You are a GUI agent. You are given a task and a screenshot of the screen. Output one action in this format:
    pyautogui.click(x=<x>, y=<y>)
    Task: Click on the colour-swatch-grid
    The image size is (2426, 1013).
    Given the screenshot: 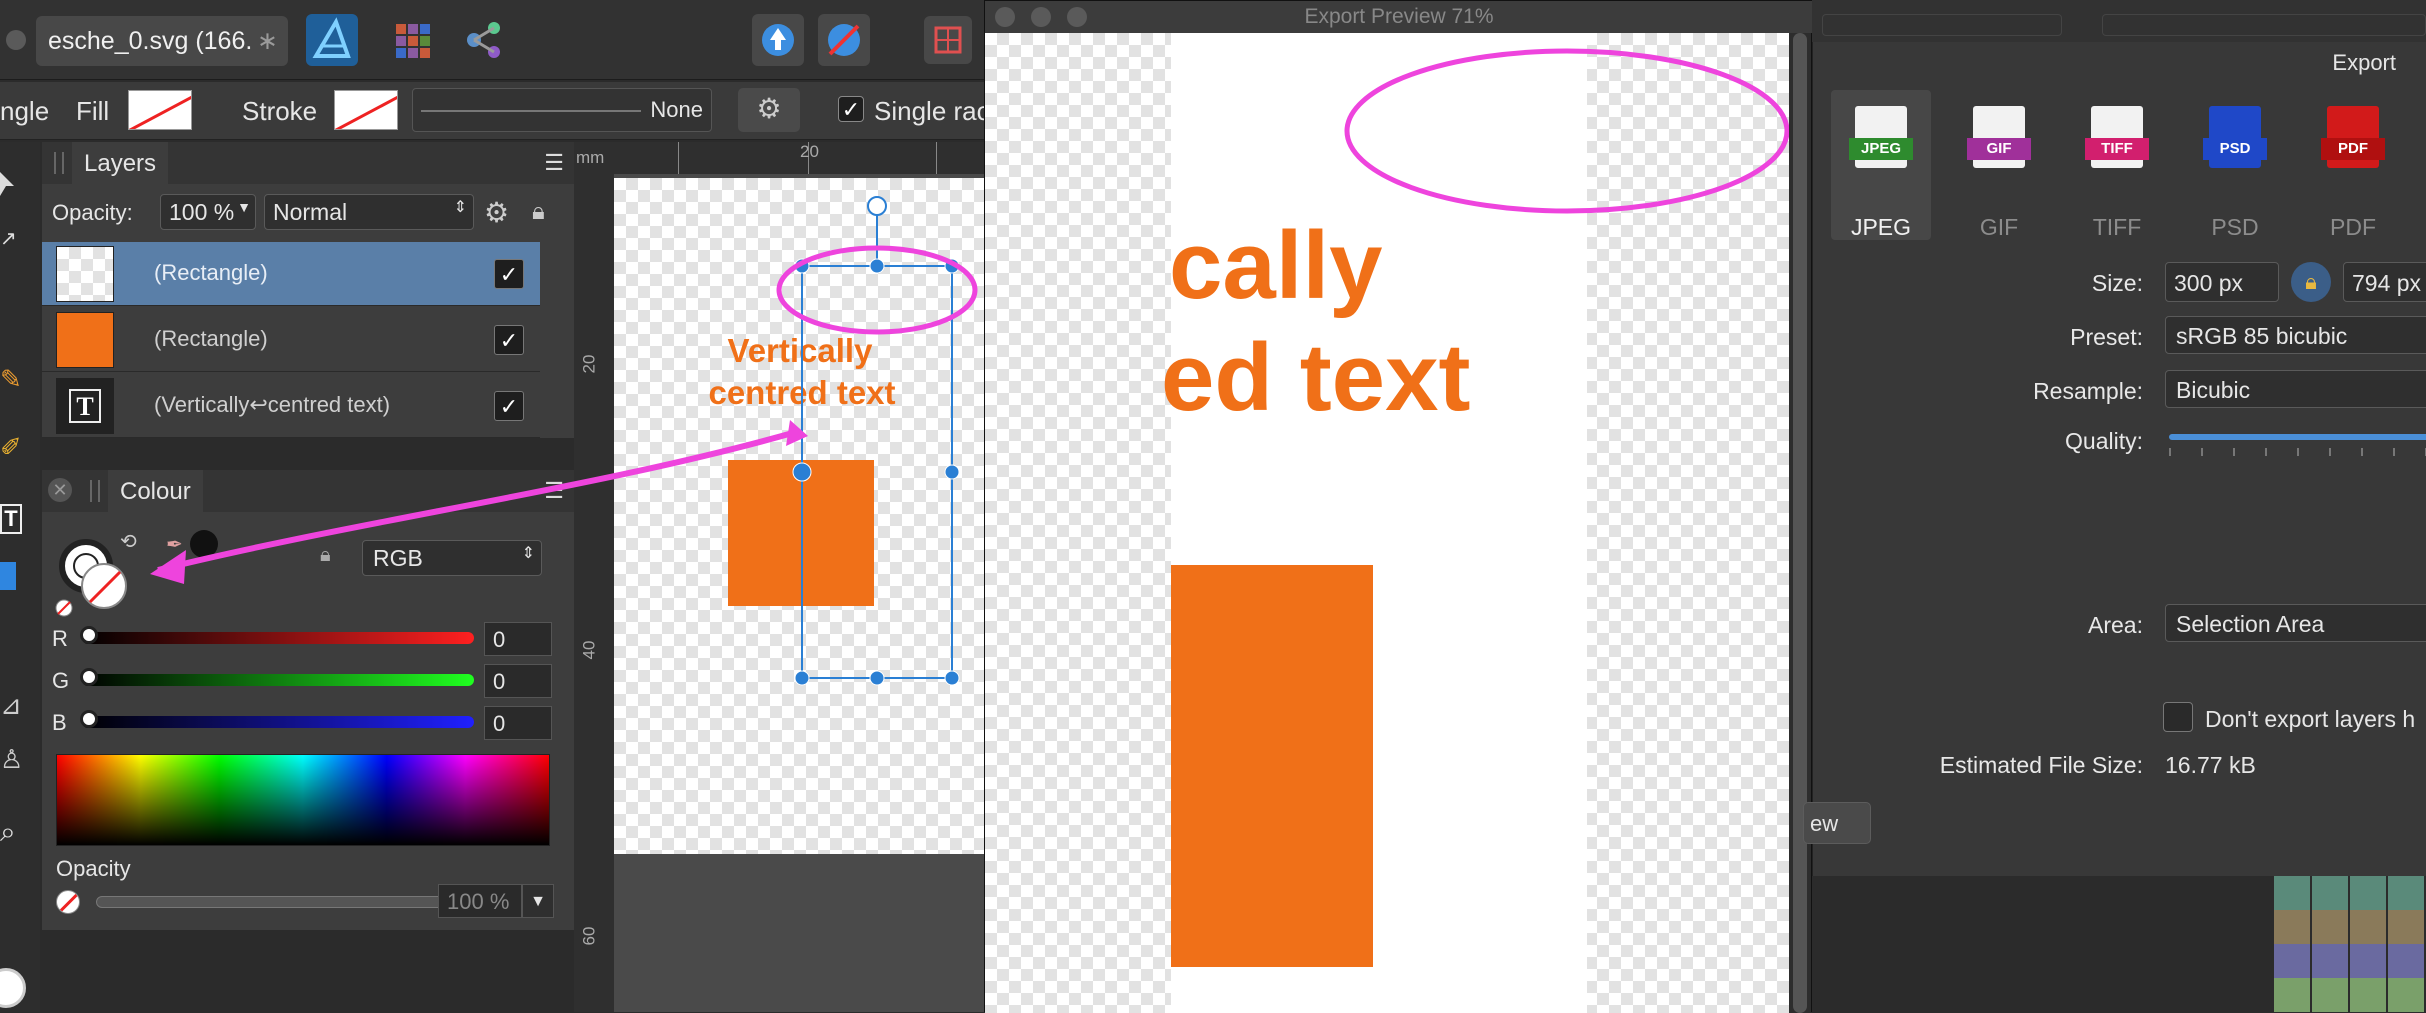 What is the action you would take?
    pyautogui.click(x=2350, y=944)
    